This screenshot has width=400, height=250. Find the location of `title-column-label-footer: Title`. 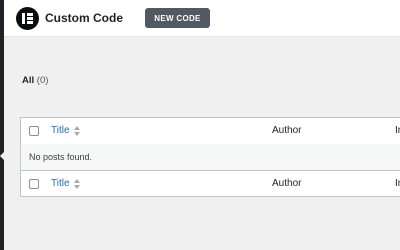

title-column-label-footer: Title is located at coordinates (60, 183).